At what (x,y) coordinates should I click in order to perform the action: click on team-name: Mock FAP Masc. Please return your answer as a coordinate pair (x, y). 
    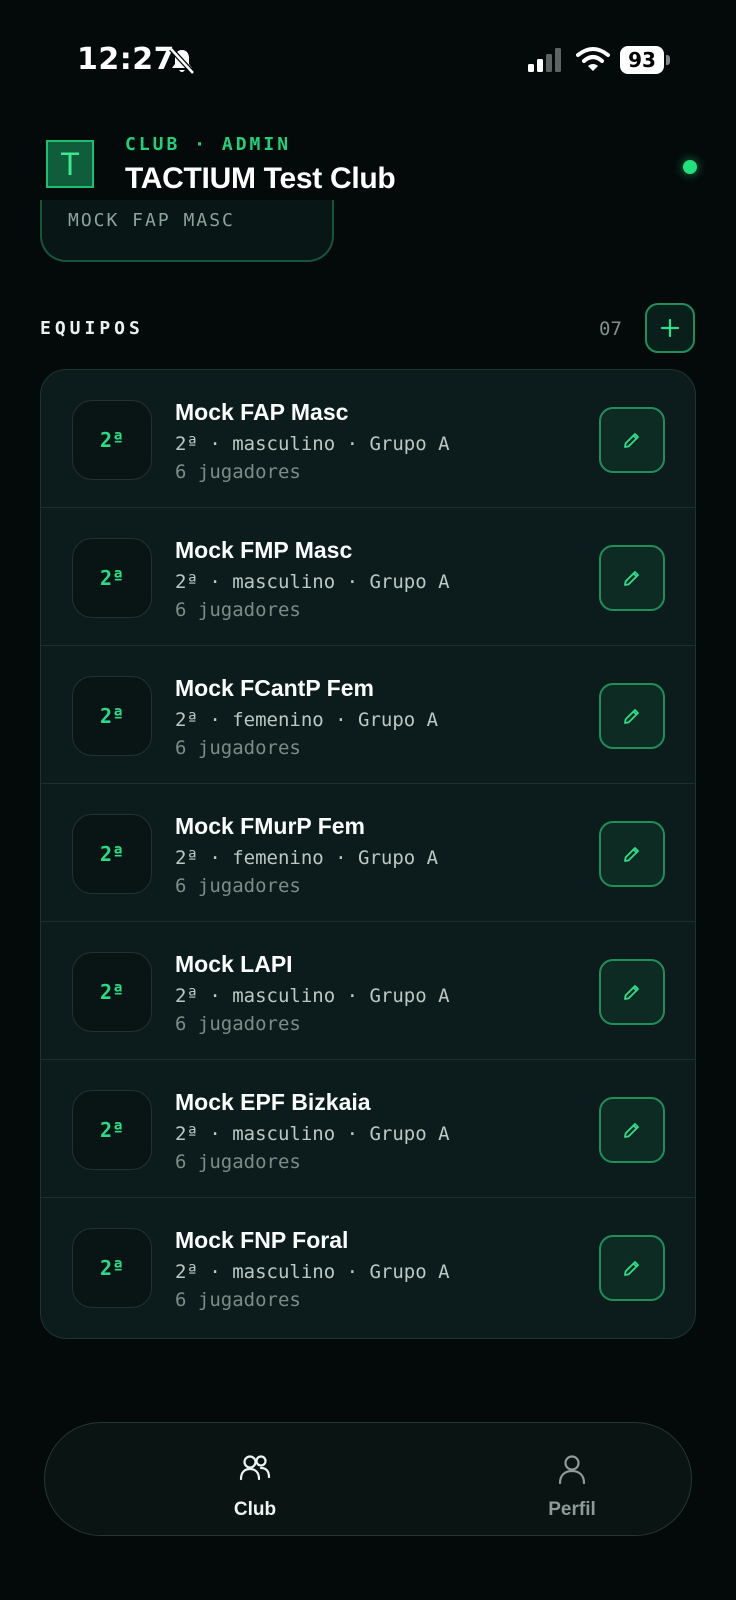
    Looking at the image, I should click on (262, 412).